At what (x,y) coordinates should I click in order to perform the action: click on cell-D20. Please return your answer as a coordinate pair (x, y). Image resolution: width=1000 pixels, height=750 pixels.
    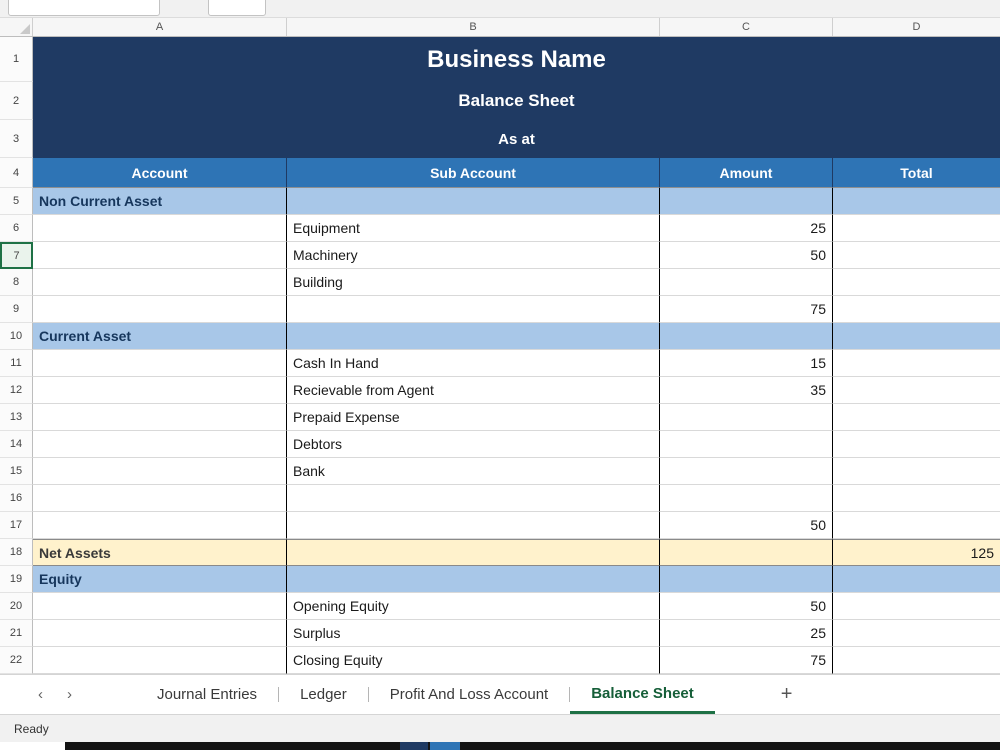
    Looking at the image, I should click on (916, 606).